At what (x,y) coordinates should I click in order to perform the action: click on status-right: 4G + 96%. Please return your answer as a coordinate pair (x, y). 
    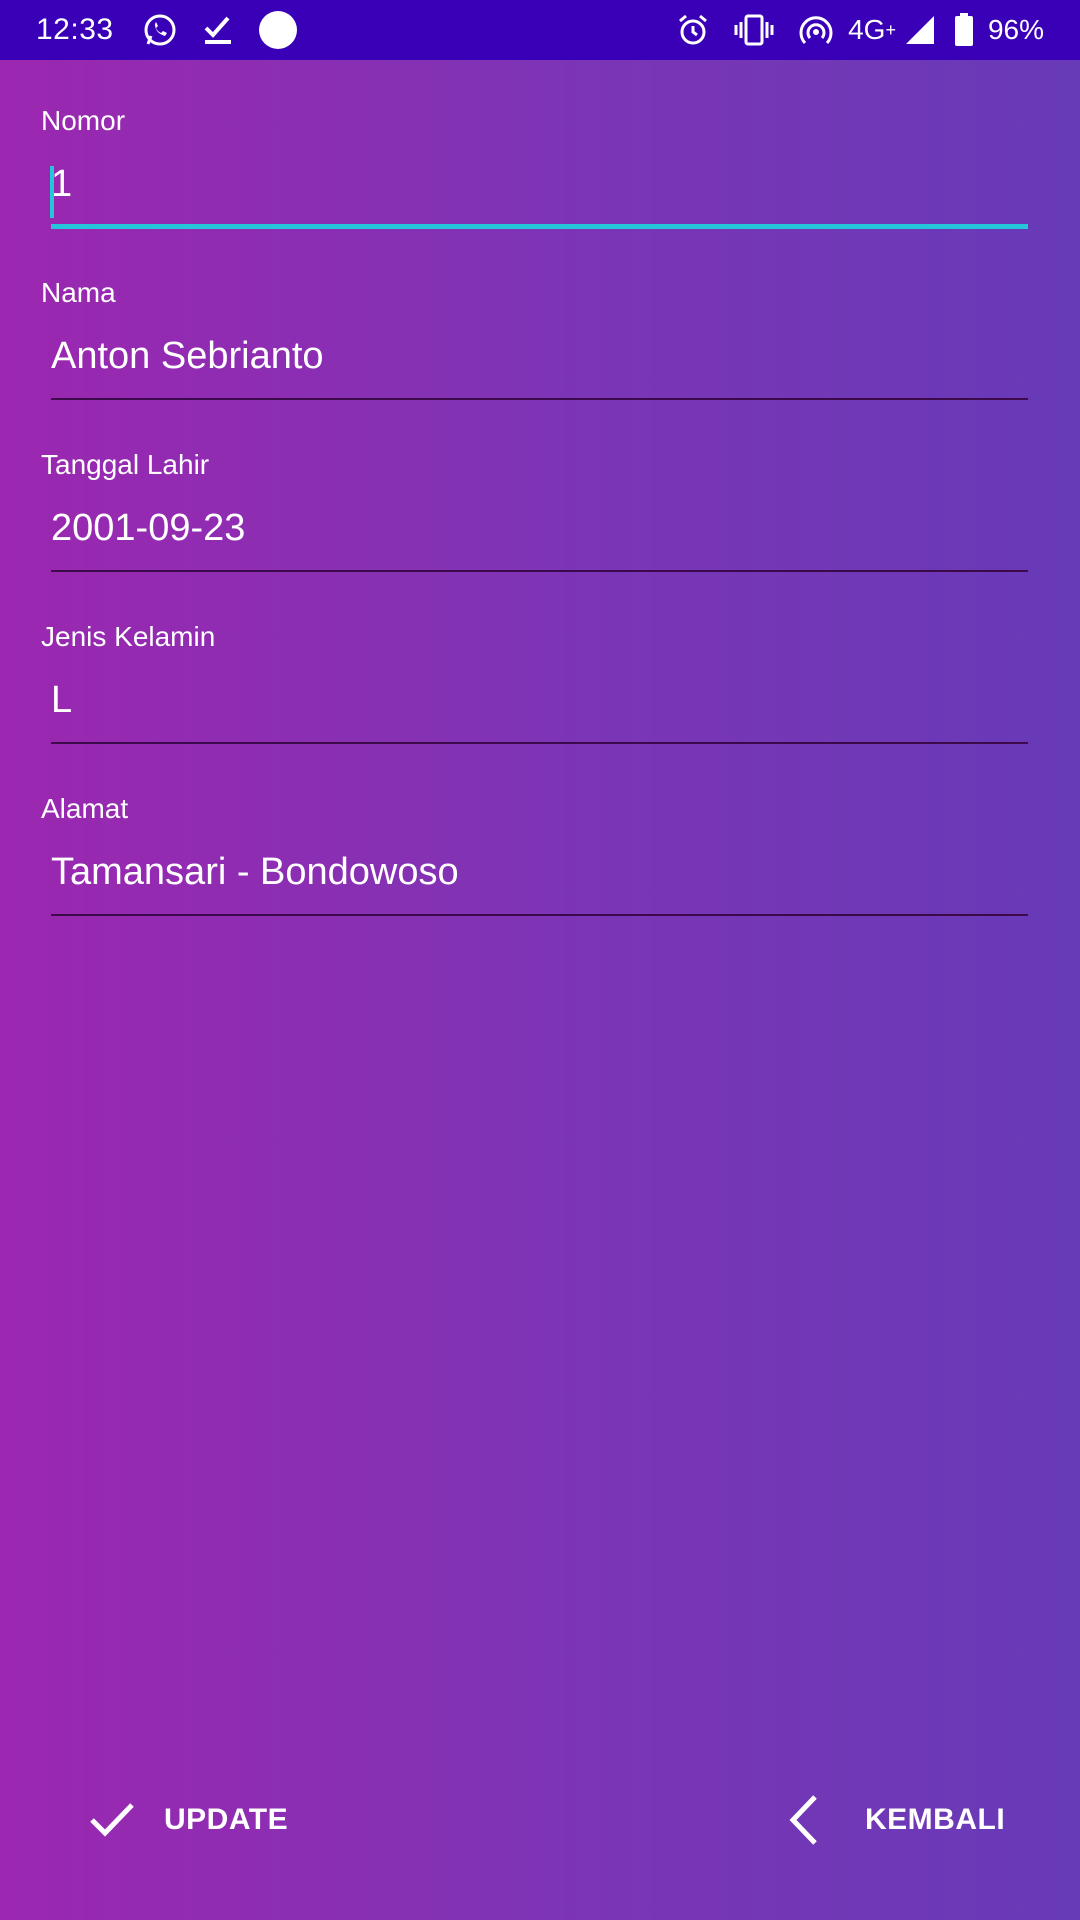
    Looking at the image, I should click on (848, 30).